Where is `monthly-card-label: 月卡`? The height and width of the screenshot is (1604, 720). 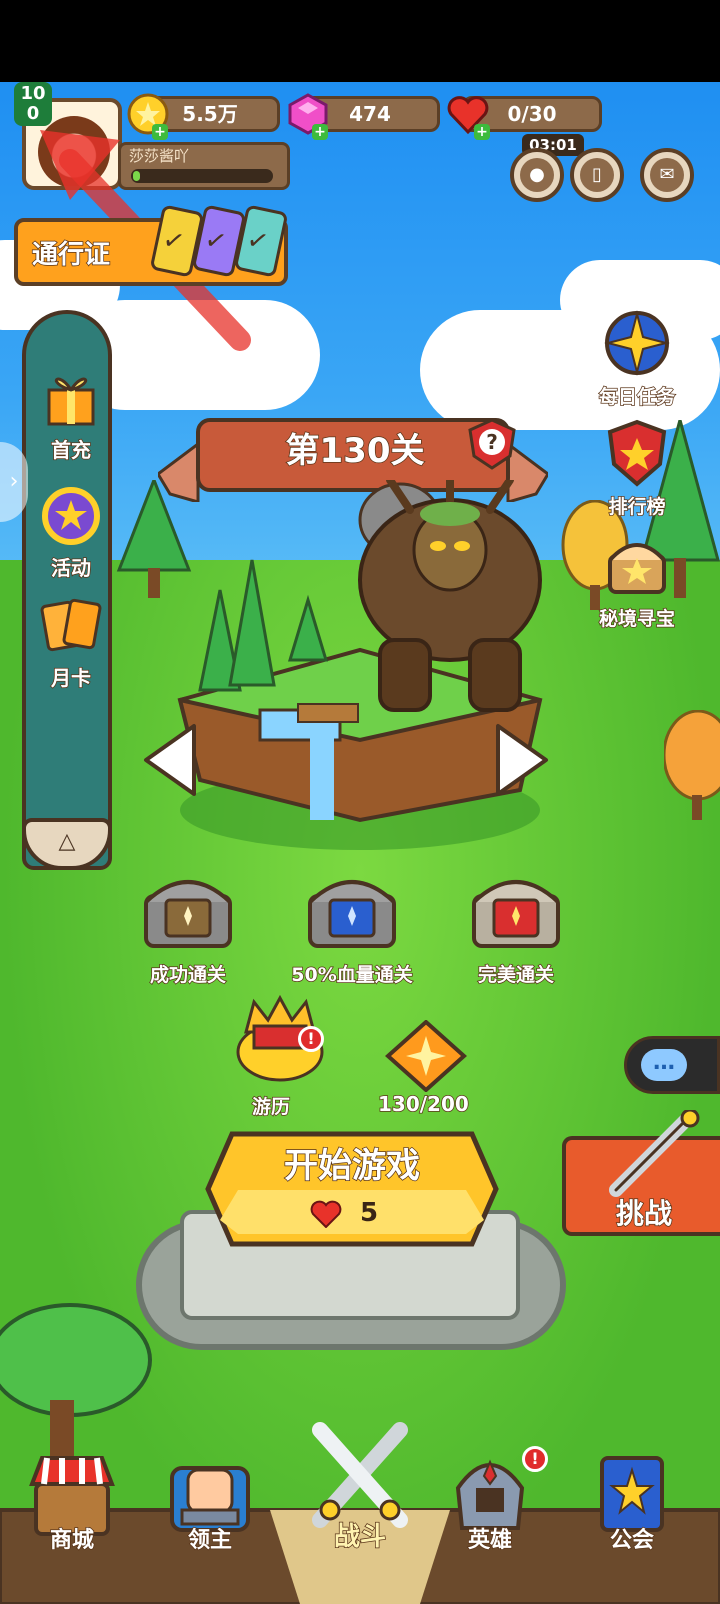 monthly-card-label: 月卡 is located at coordinates (71, 678).